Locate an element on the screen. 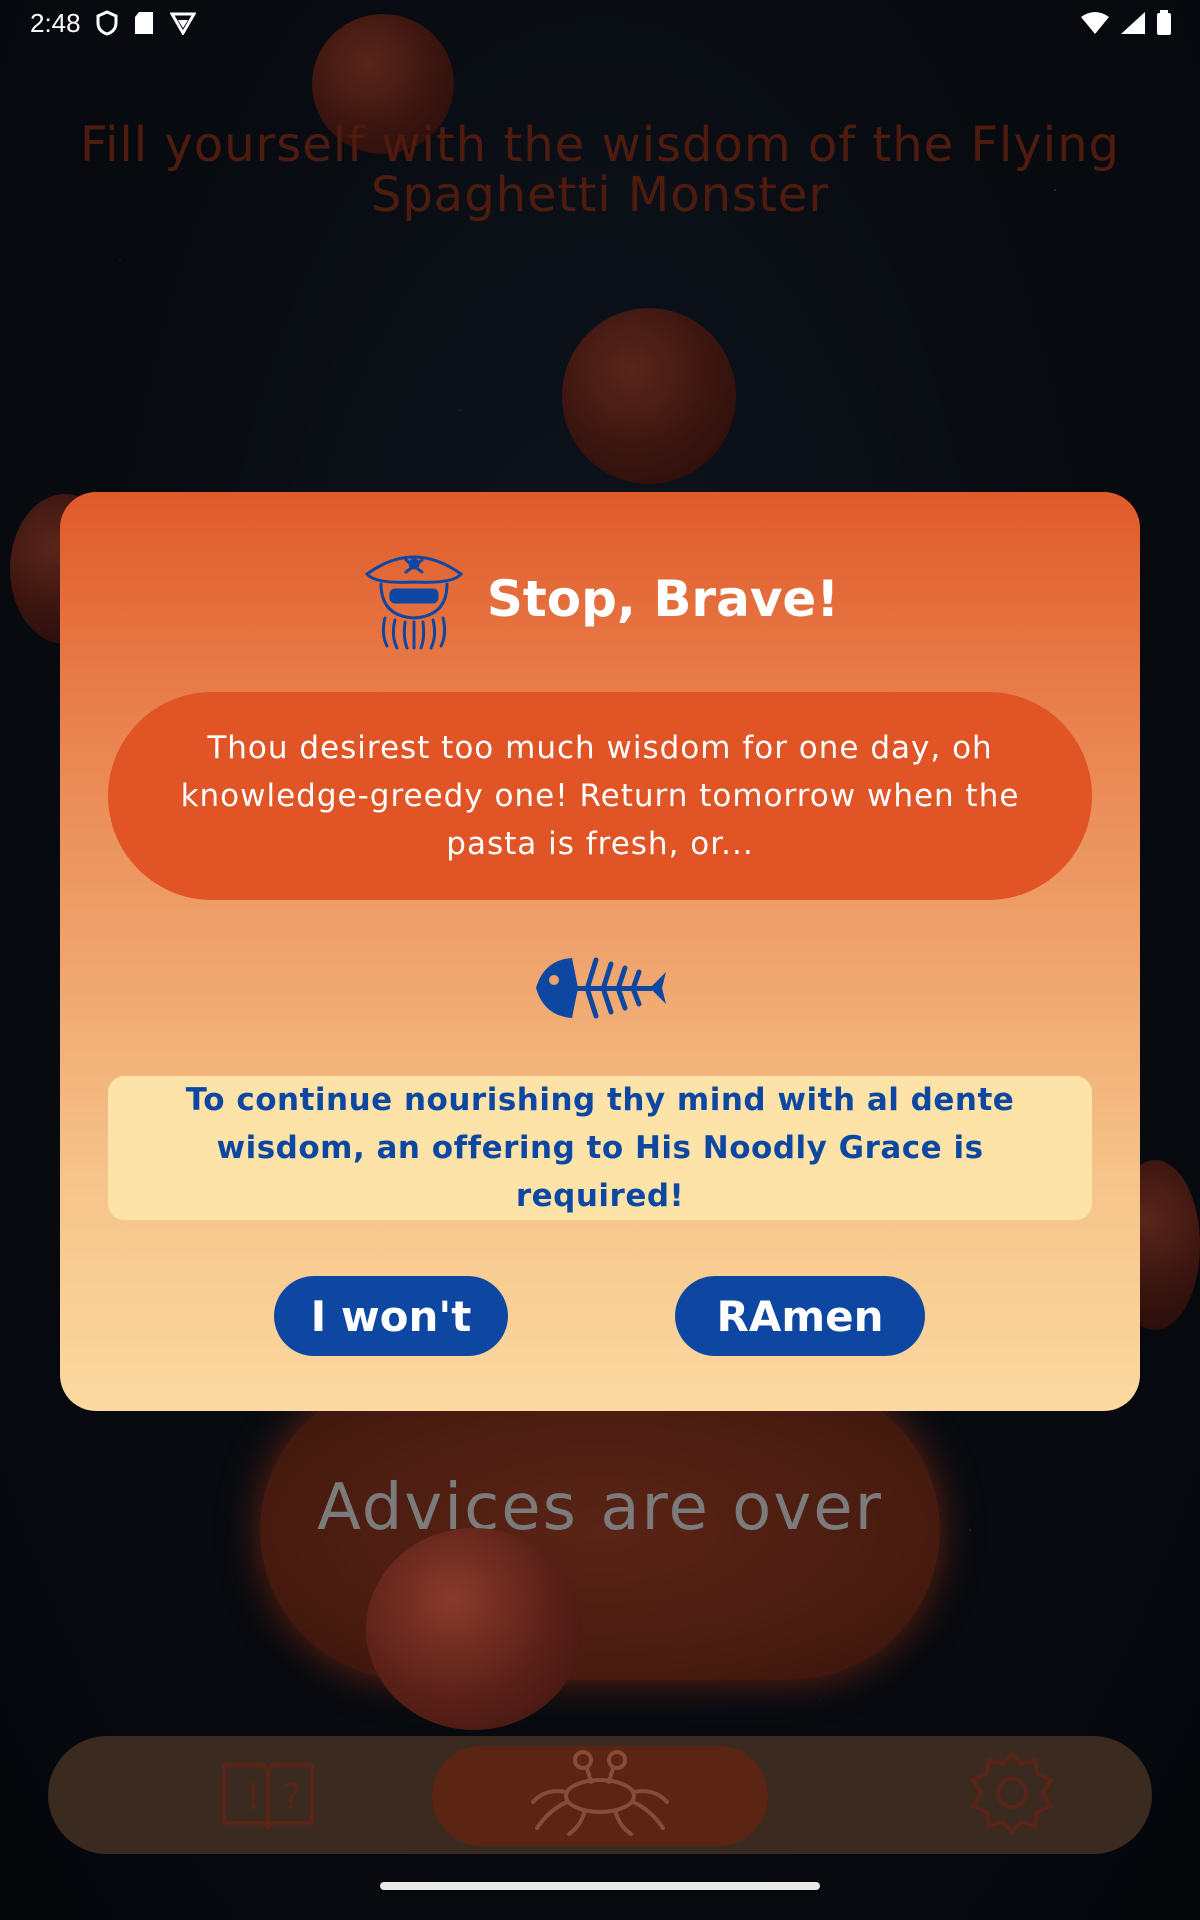 The height and width of the screenshot is (1920, 1200). shield-icon is located at coordinates (107, 26).